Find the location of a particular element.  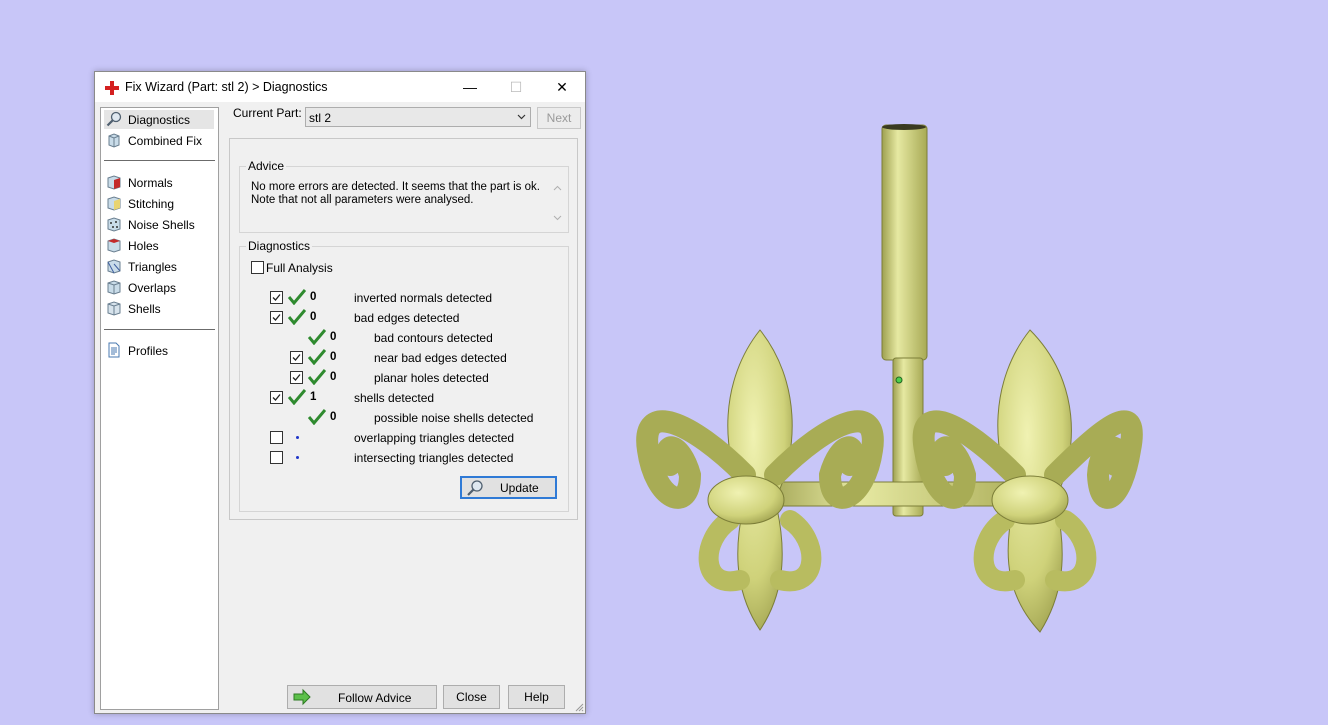

resize-grip-icon is located at coordinates (579, 707).